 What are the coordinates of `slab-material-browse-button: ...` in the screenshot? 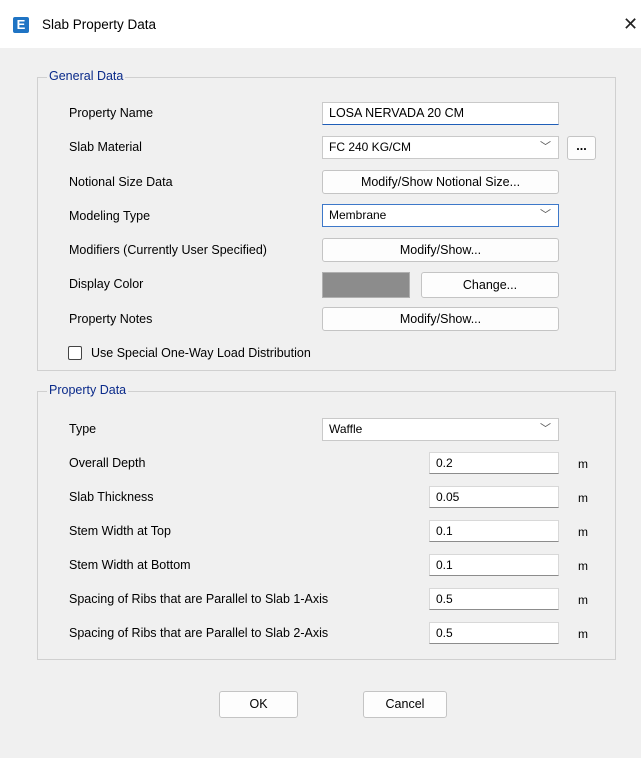 It's located at (581, 148).